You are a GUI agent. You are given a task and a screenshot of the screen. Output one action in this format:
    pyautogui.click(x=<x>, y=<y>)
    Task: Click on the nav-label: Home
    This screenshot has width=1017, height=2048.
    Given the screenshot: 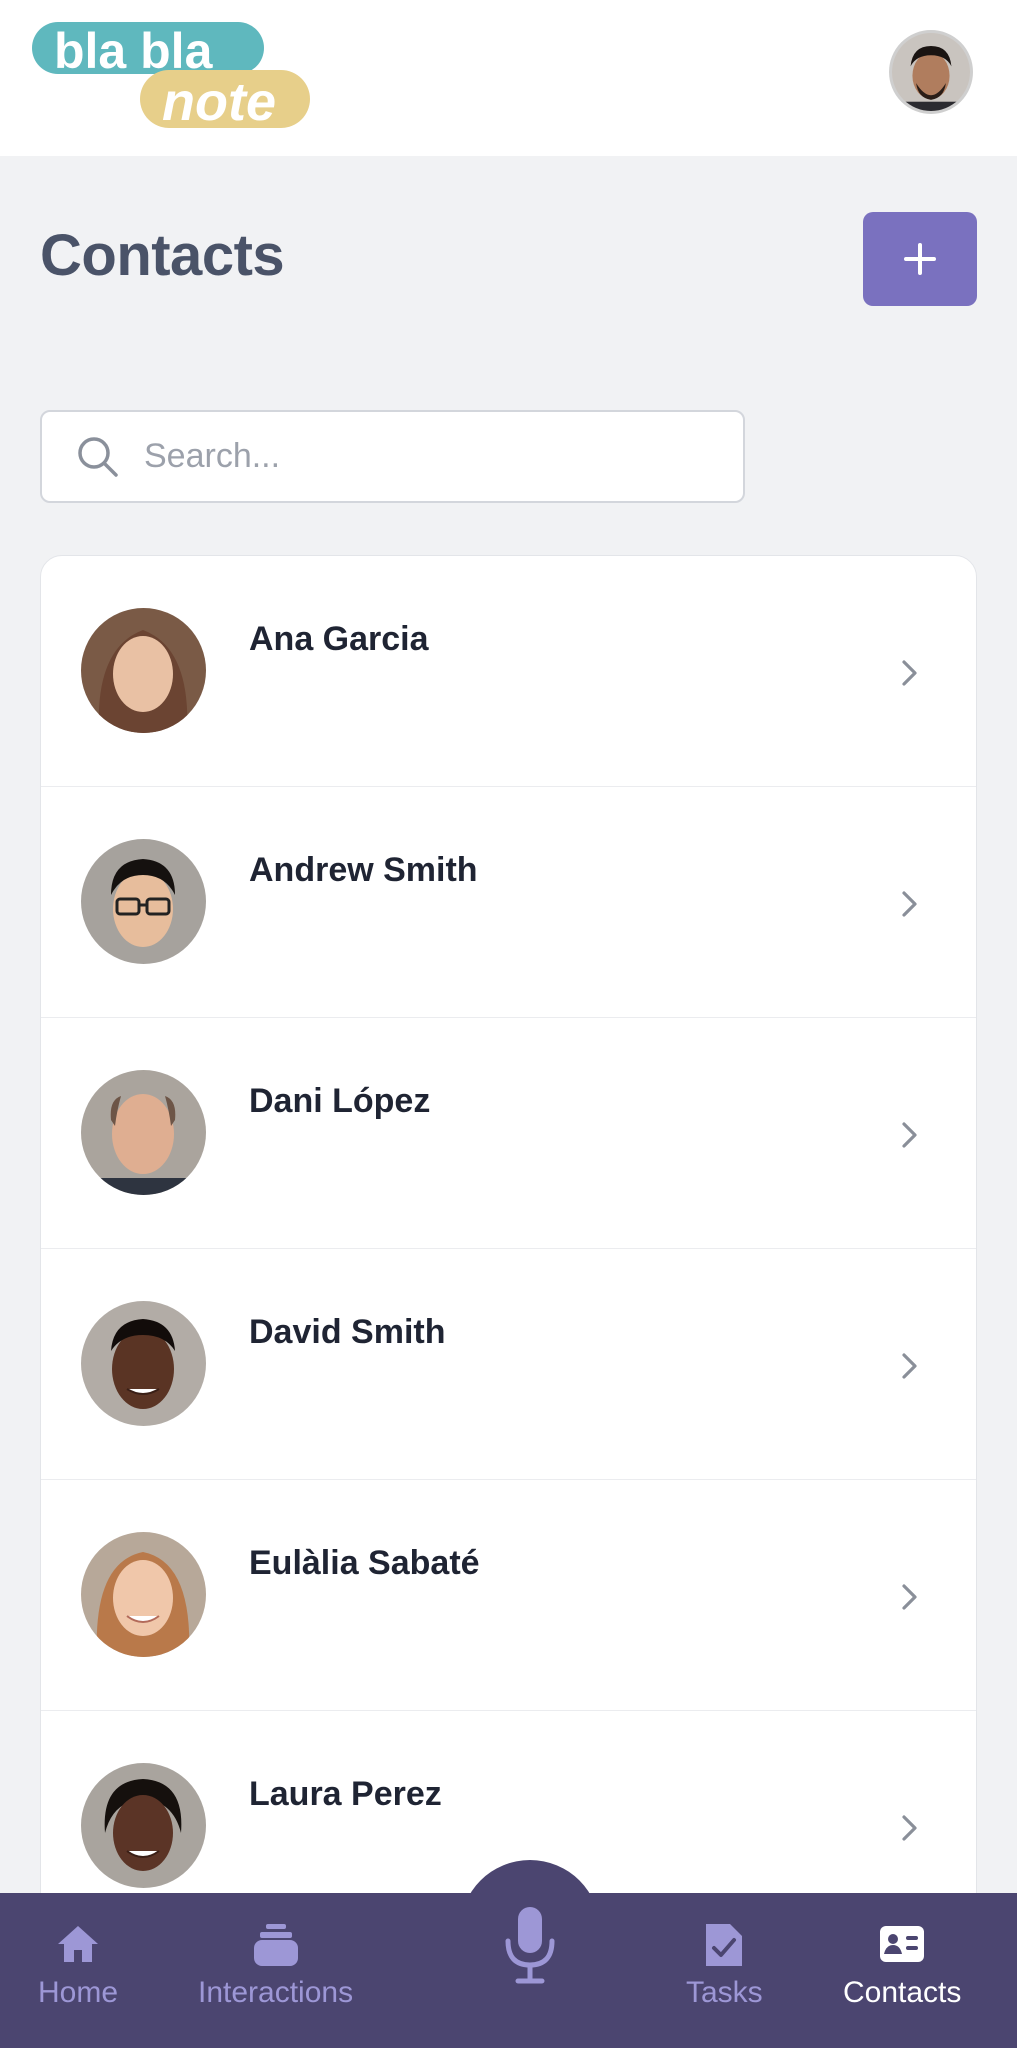 What is the action you would take?
    pyautogui.click(x=78, y=1992)
    